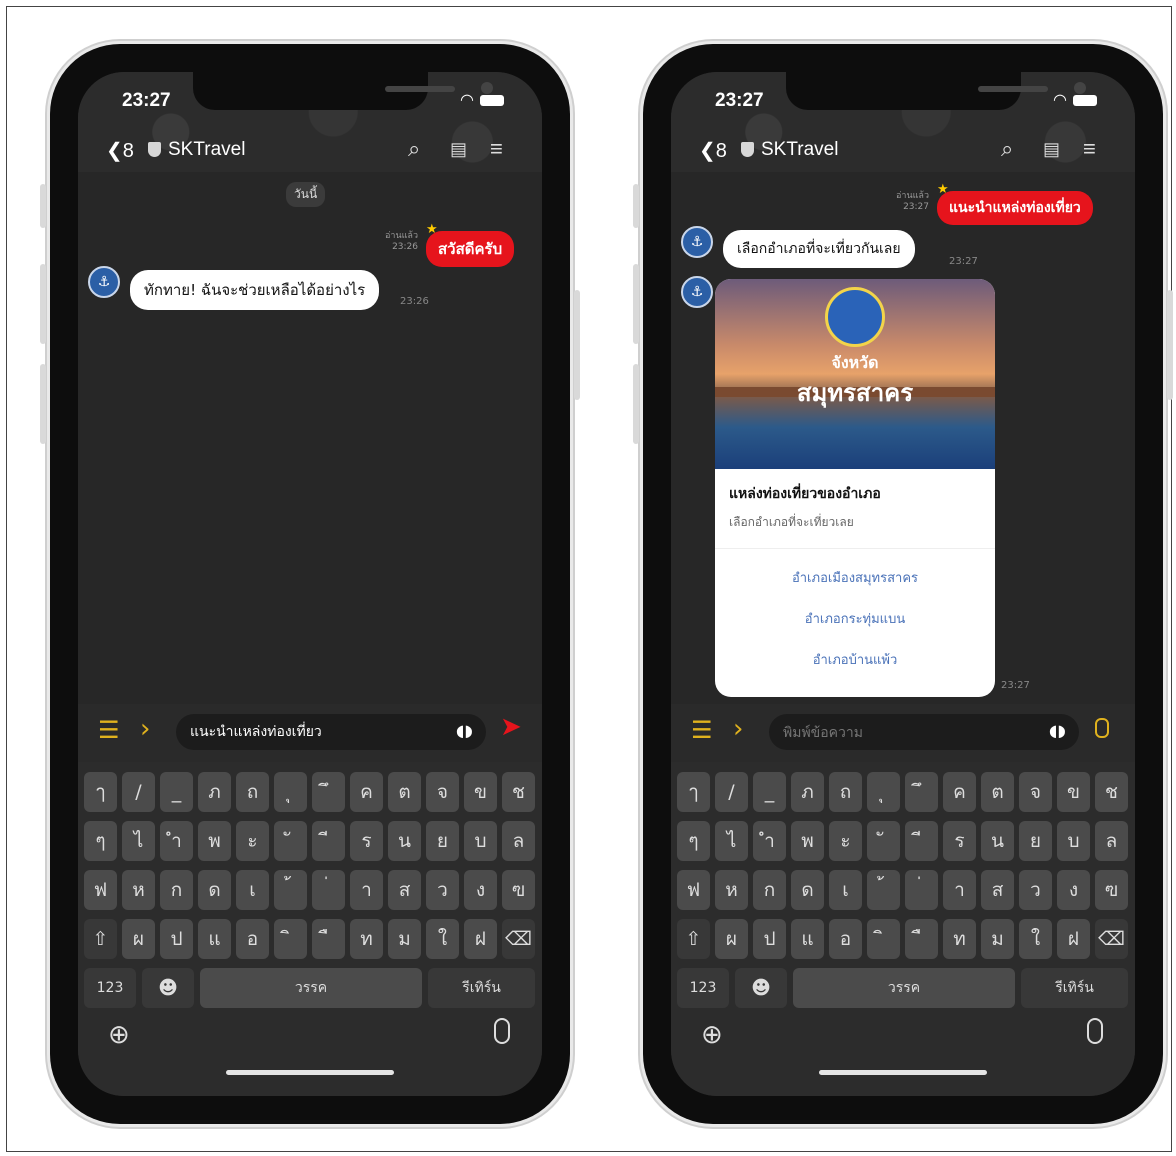  I want to click on key: /, so click(731, 792).